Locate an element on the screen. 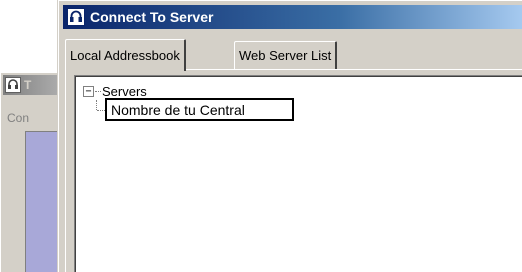  background-window-label: Con is located at coordinates (18, 118).